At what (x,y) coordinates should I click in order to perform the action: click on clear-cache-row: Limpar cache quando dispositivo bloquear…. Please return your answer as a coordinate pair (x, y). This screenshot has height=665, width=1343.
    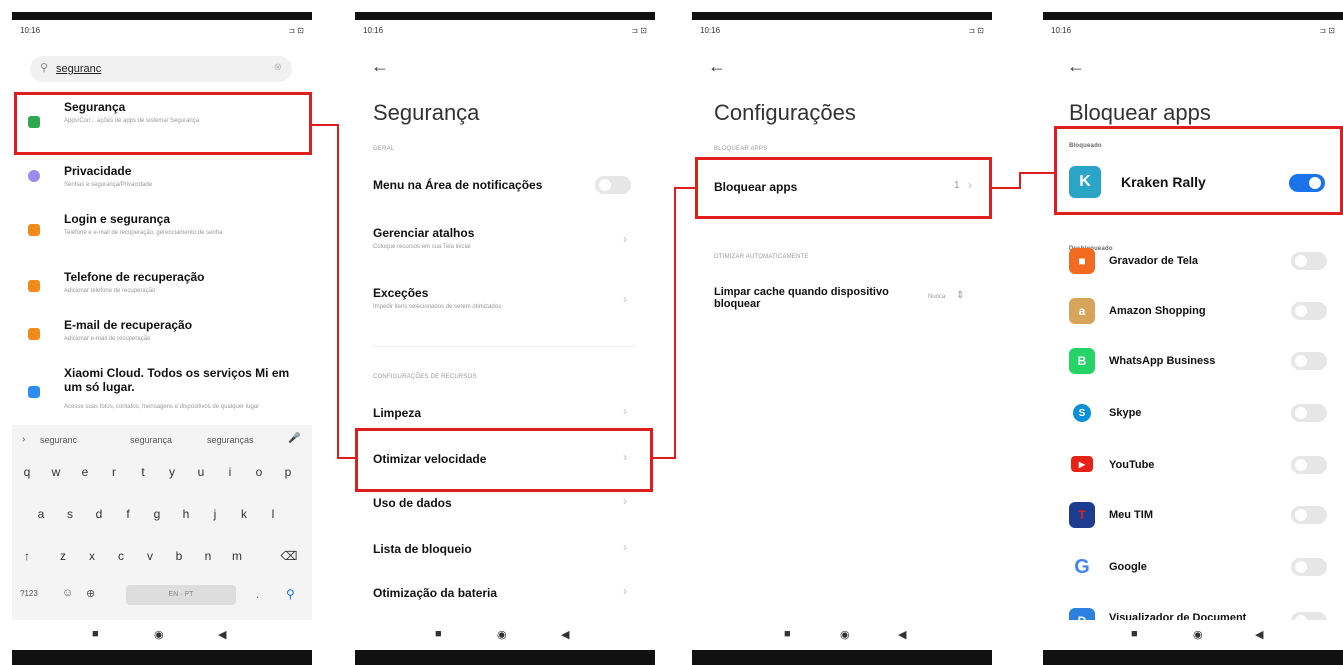
    Looking at the image, I should click on (842, 304).